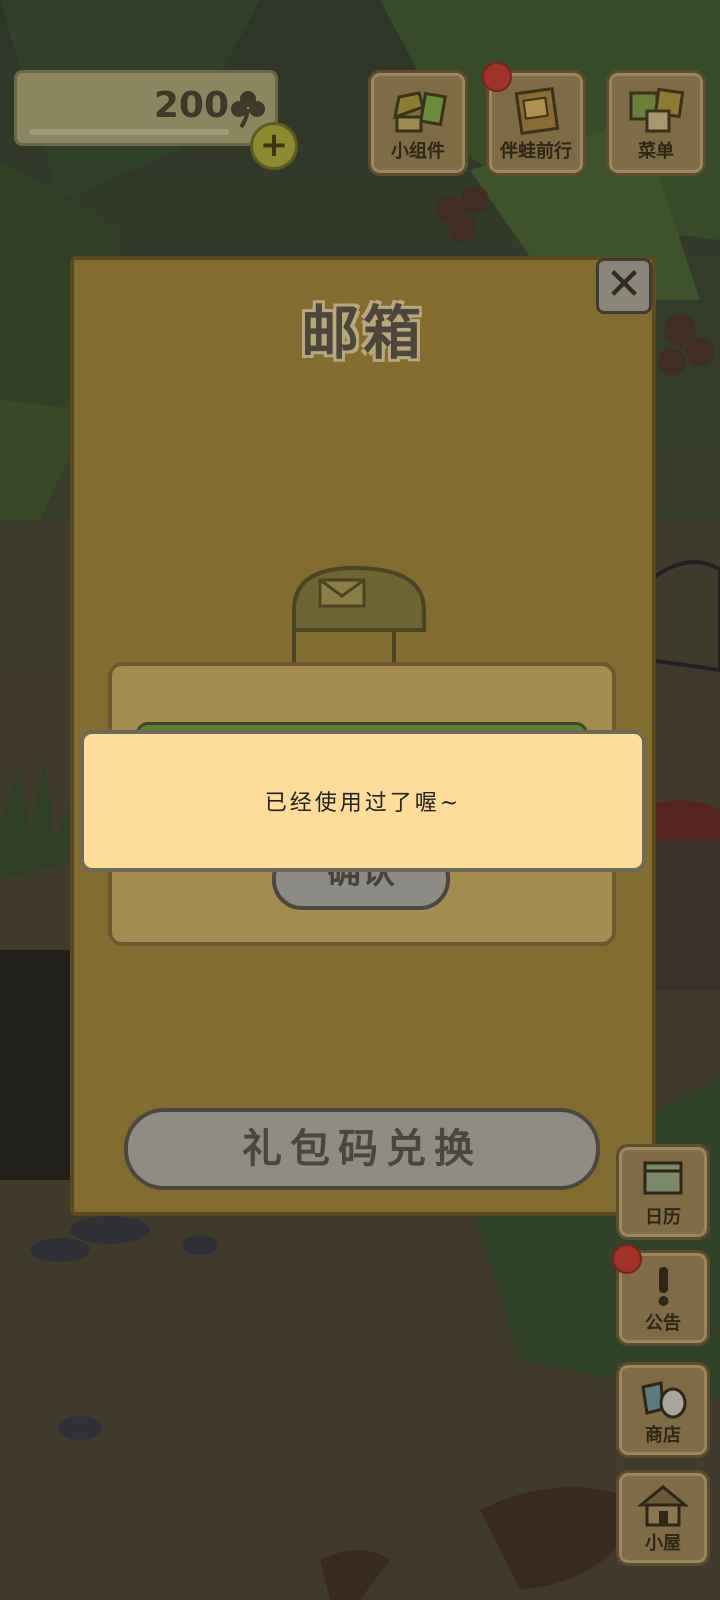 The width and height of the screenshot is (720, 1600). I want to click on shop-icon, so click(664, 1400).